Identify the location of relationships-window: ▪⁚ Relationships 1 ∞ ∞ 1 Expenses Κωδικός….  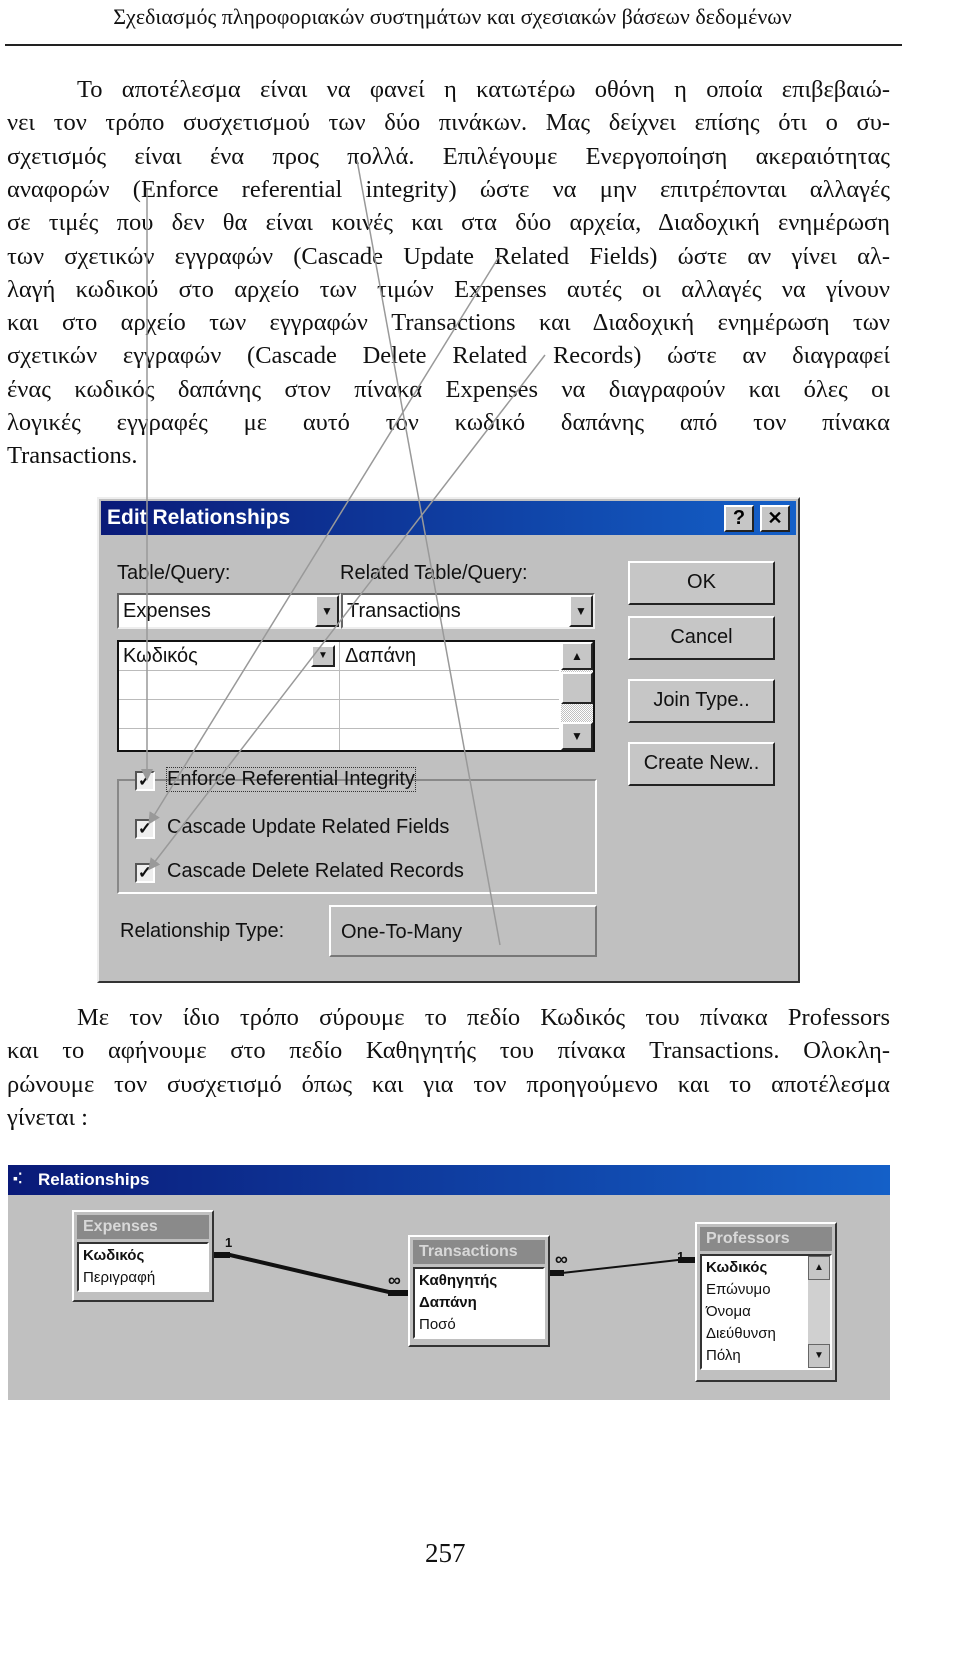
(449, 1282).